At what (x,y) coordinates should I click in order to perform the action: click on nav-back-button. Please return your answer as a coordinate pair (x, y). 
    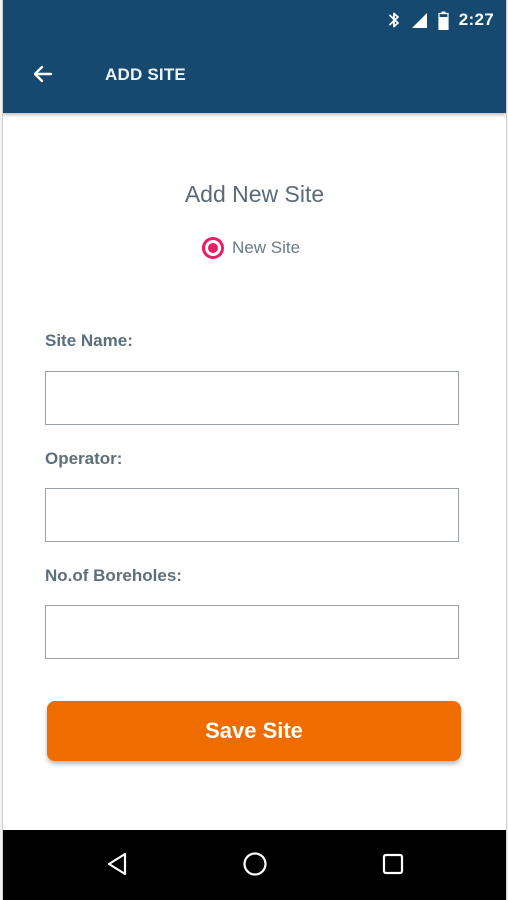
    Looking at the image, I should click on (117, 866).